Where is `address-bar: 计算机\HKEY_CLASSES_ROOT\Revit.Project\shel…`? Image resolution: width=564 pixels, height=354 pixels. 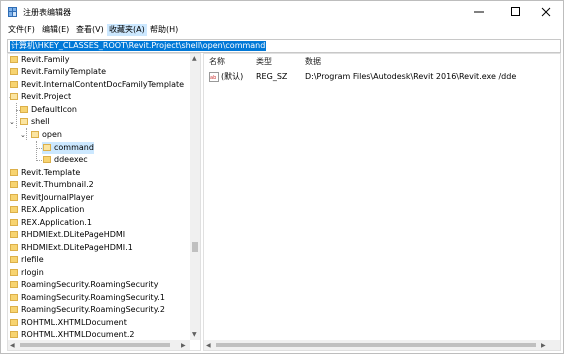
address-bar: 计算机\HKEY_CLASSES_ROOT\Revit.Project\shel… is located at coordinates (284, 46).